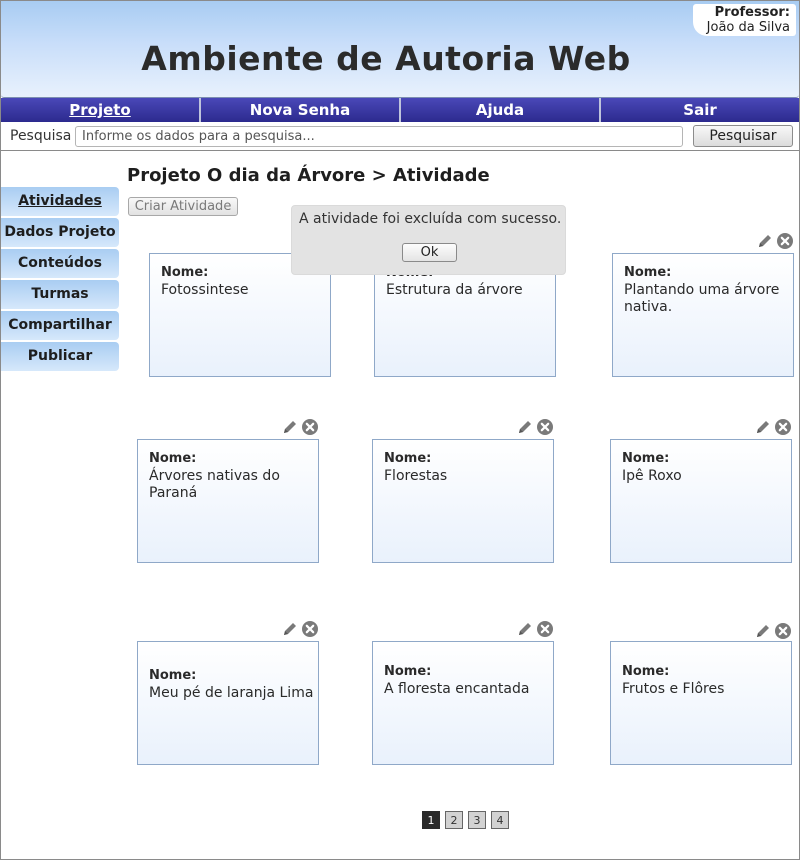  What do you see at coordinates (701, 703) in the screenshot?
I see `activity-card: Nome: Frutos e Flôres` at bounding box center [701, 703].